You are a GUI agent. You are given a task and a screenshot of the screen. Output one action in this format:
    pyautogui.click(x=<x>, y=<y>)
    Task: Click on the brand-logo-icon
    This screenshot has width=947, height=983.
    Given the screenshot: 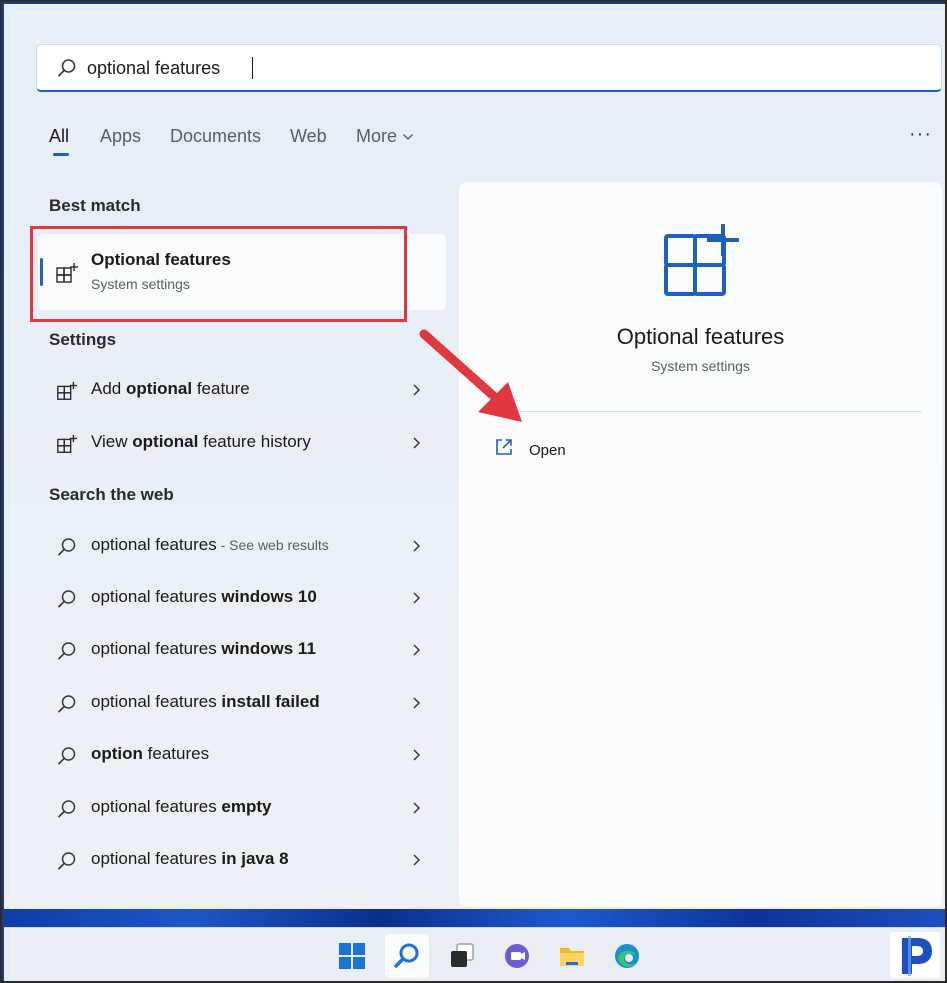 What is the action you would take?
    pyautogui.click(x=915, y=955)
    